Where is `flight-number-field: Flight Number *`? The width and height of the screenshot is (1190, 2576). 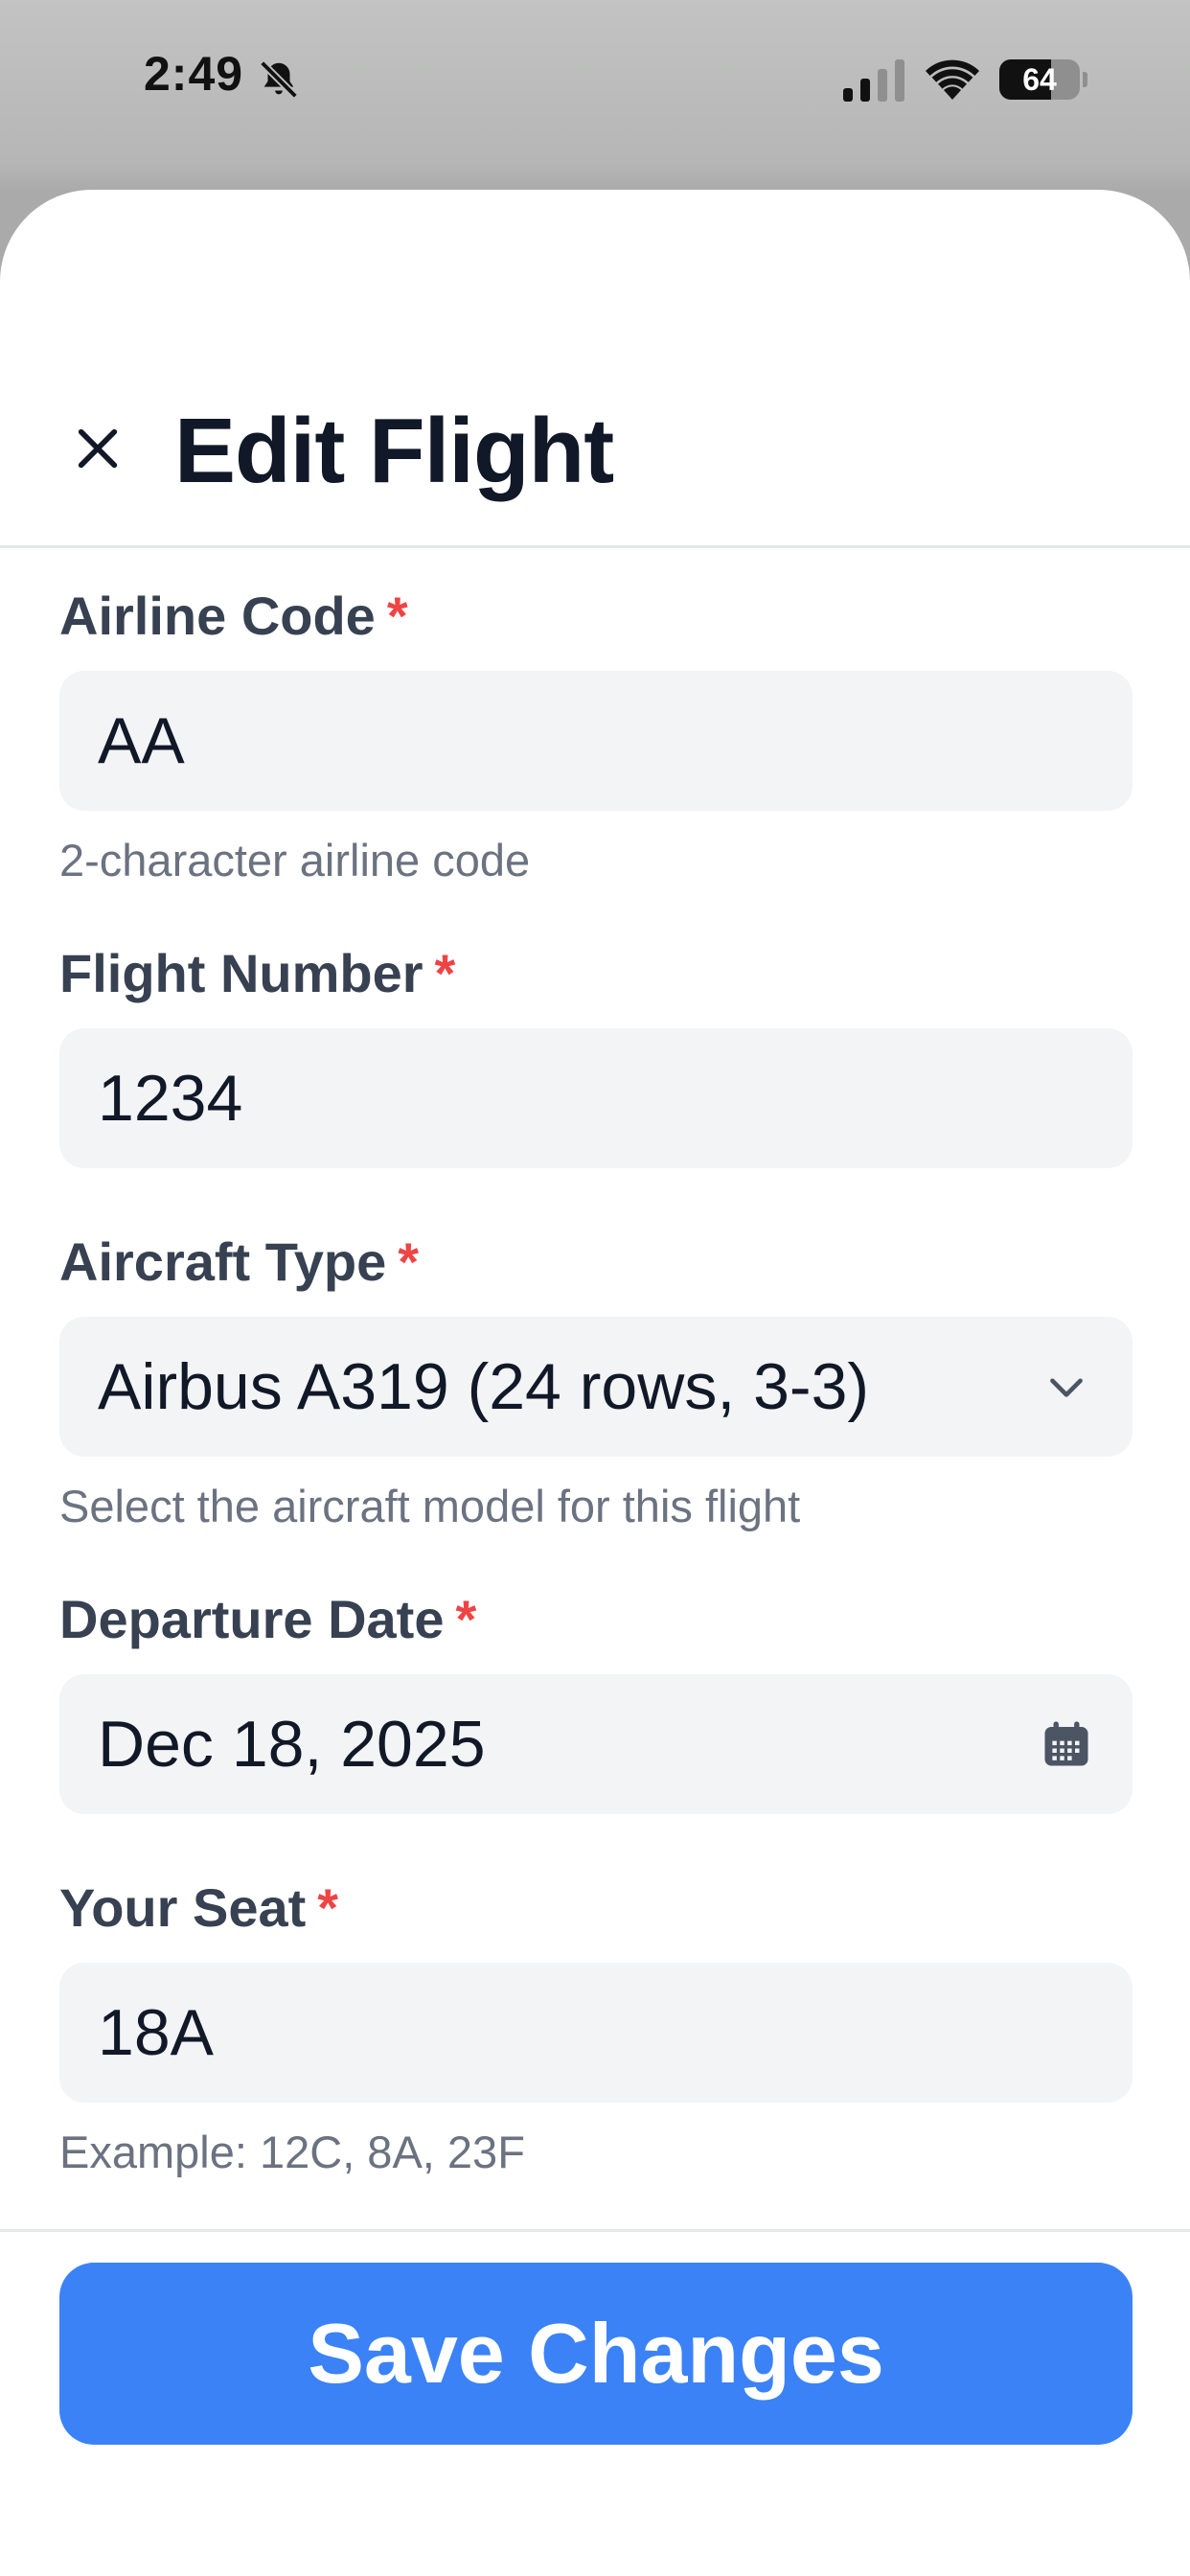
flight-number-field: Flight Number * is located at coordinates (596, 1055).